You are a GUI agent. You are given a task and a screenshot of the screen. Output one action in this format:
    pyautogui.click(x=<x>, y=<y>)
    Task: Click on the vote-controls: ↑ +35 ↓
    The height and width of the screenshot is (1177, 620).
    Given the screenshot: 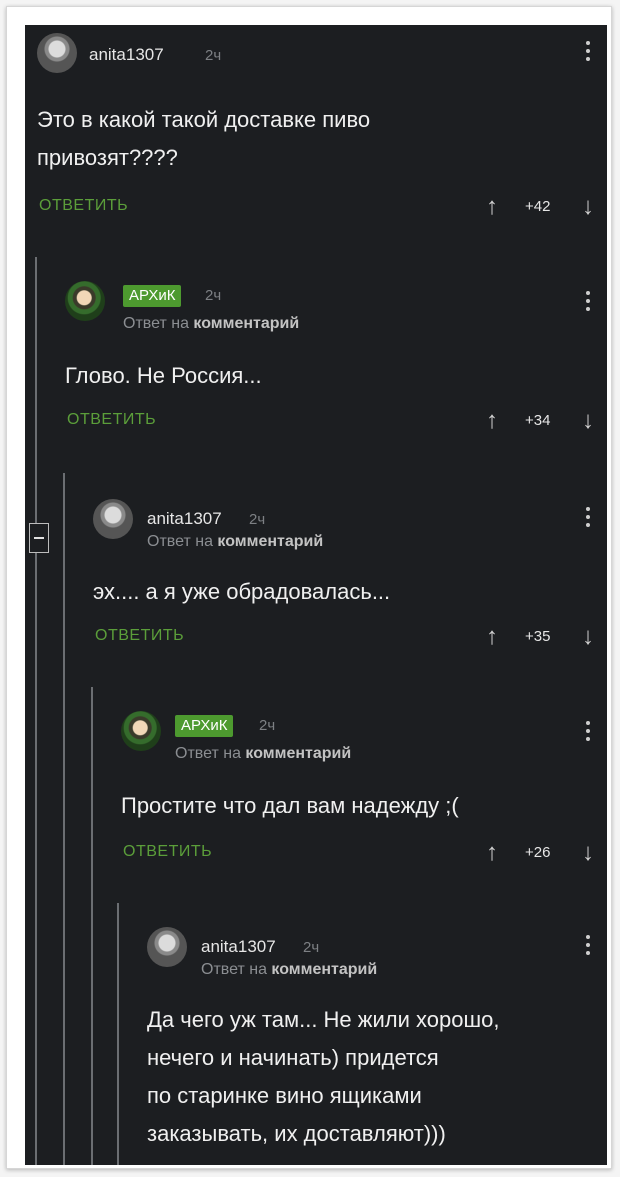 What is the action you would take?
    pyautogui.click(x=543, y=638)
    